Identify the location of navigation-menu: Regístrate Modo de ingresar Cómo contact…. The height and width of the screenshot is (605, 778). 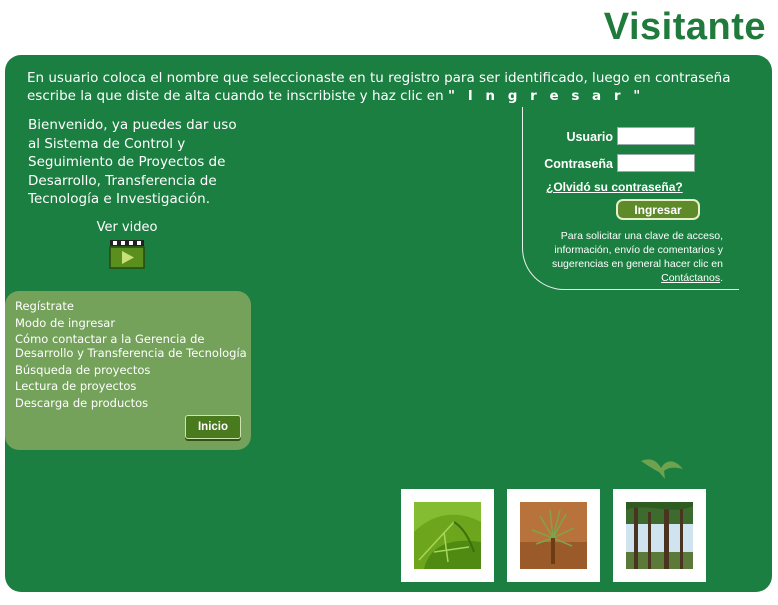
(128, 370).